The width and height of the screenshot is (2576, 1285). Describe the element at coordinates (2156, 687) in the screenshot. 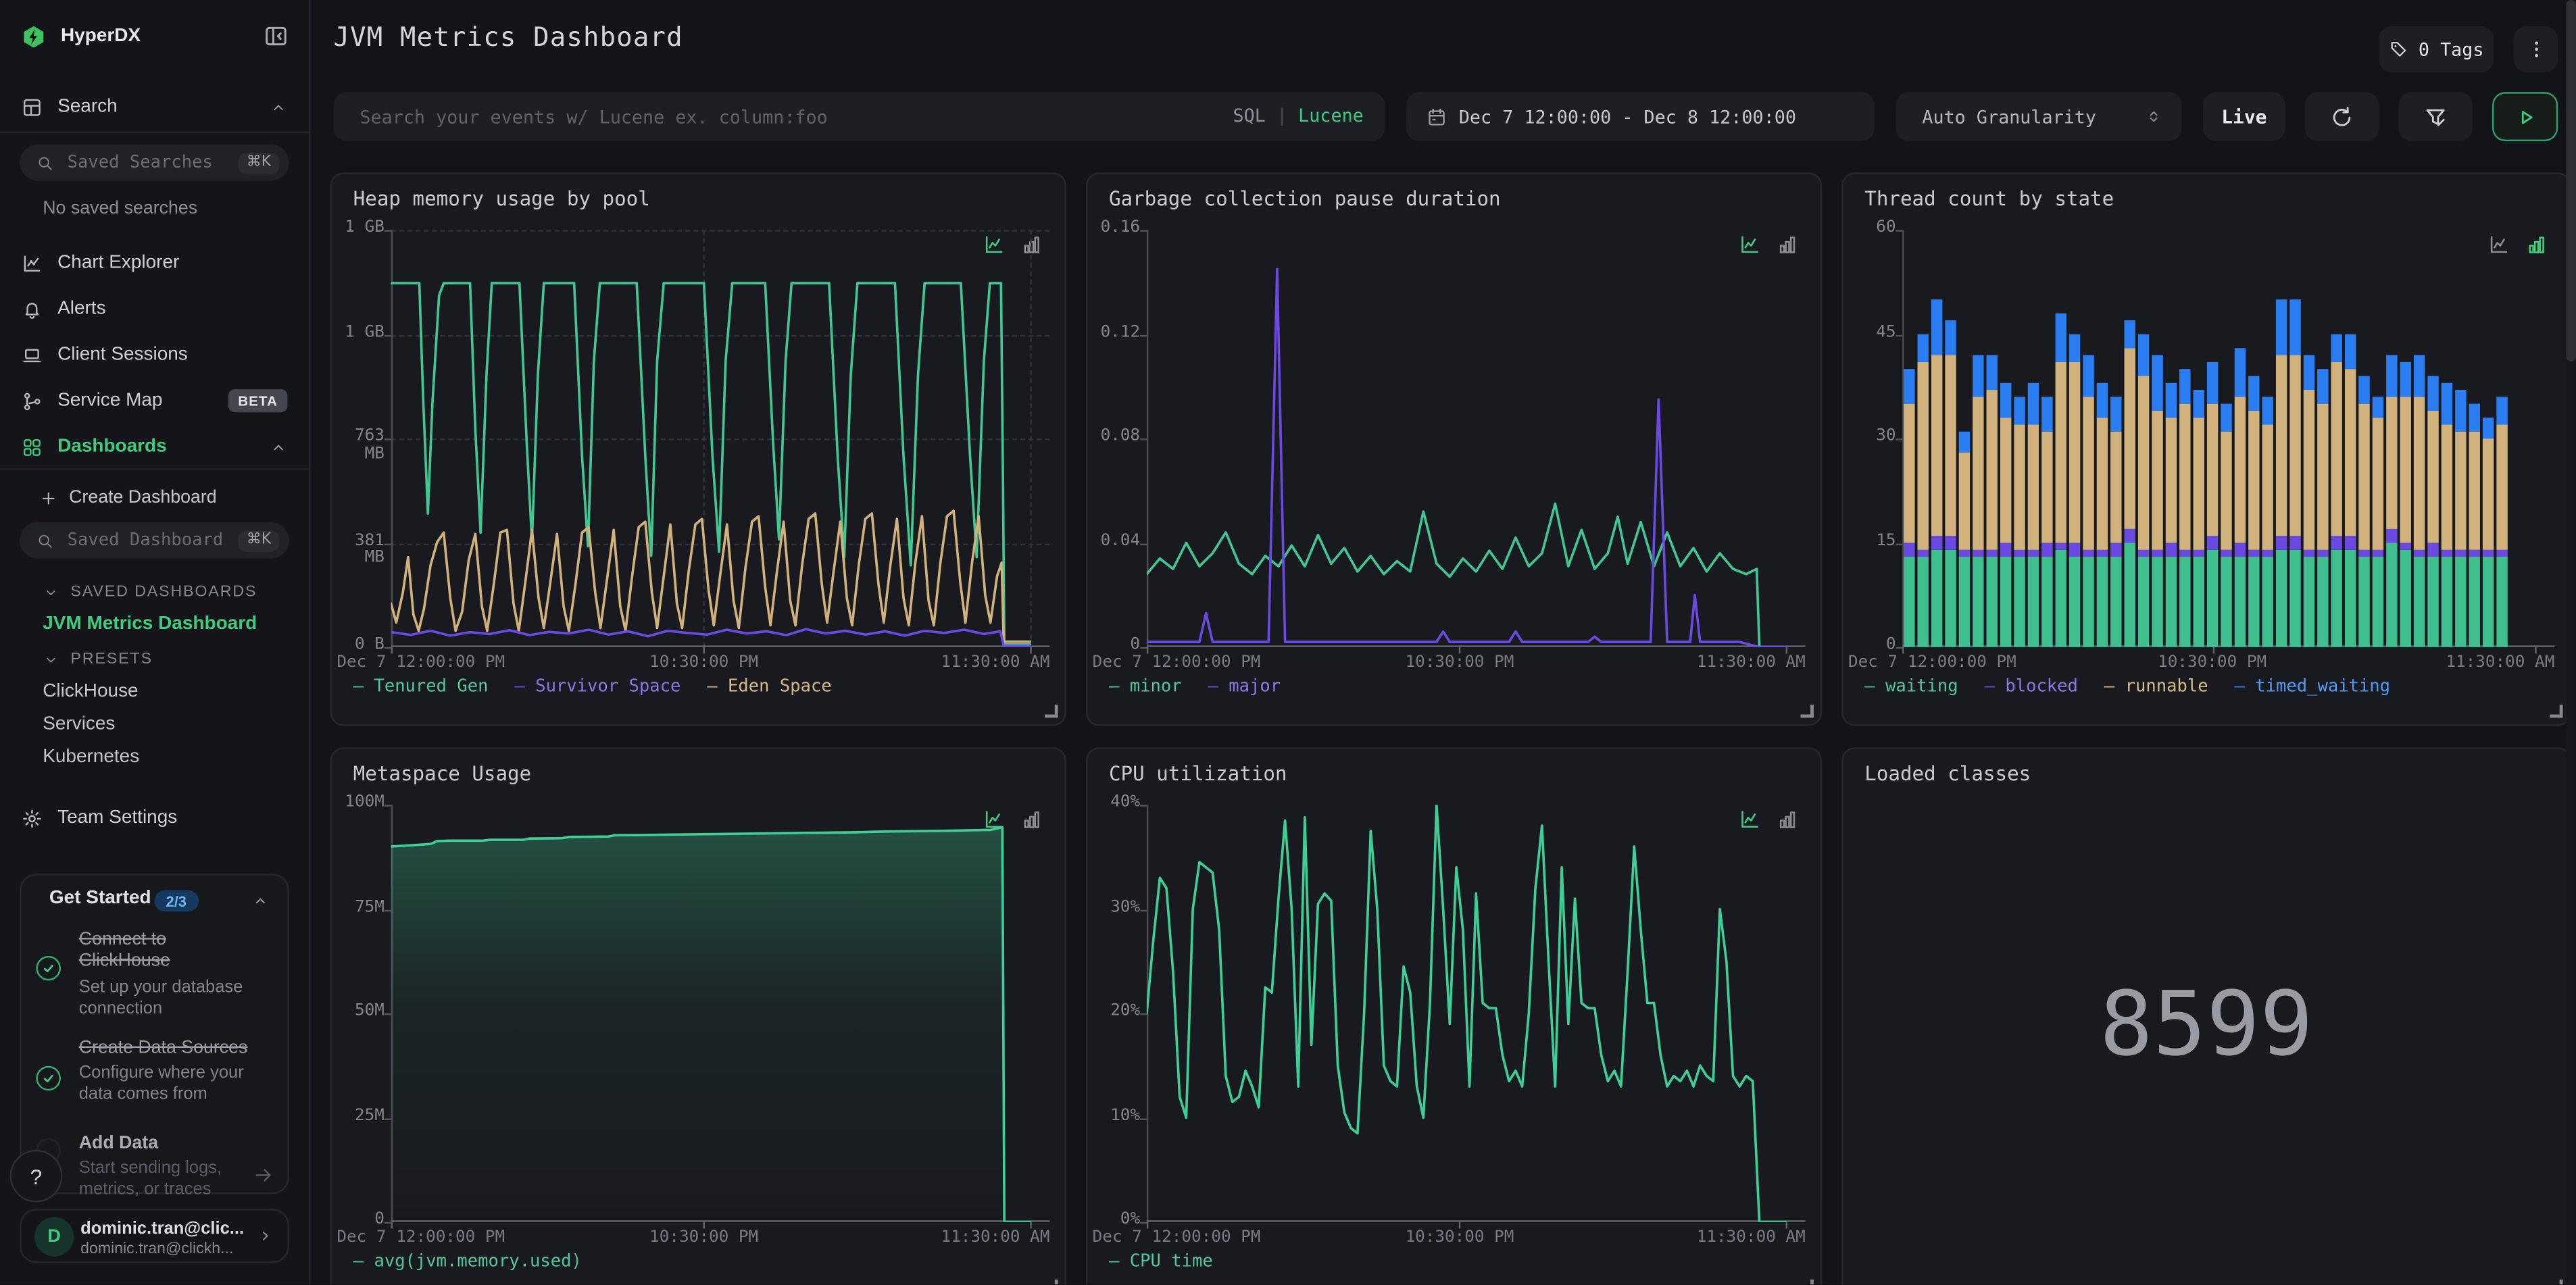

I see `legend-item: — runnable` at that location.